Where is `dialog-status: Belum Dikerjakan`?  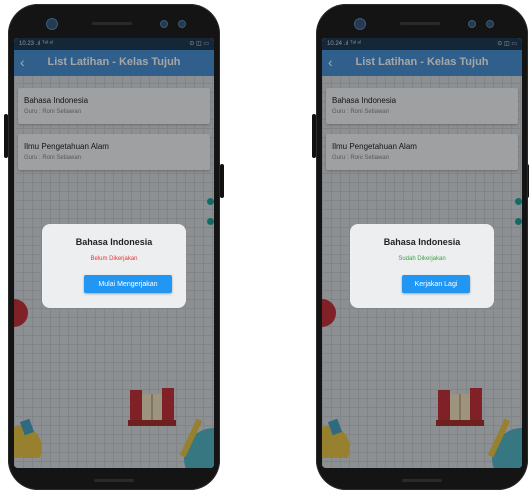
dialog-status: Belum Dikerjakan is located at coordinates (114, 259).